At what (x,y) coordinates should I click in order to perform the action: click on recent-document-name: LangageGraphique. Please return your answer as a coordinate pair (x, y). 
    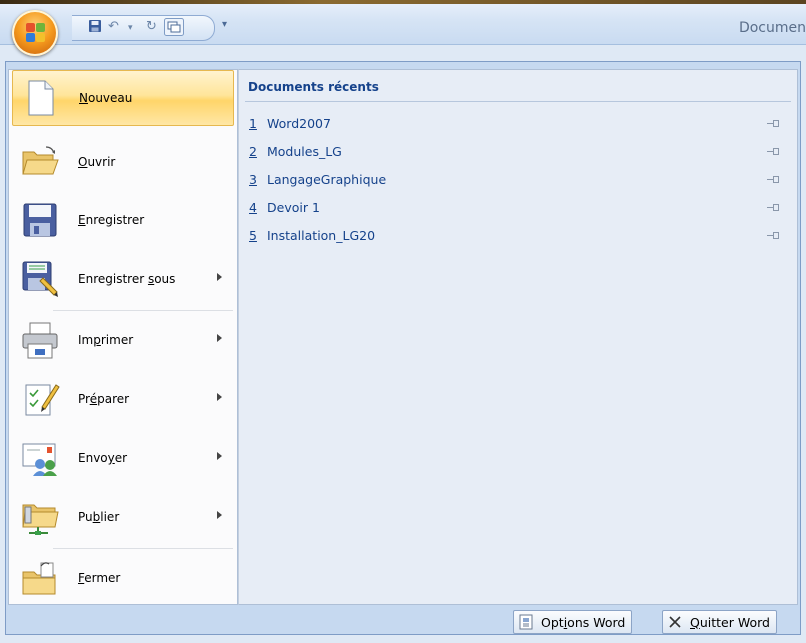
    Looking at the image, I should click on (327, 179).